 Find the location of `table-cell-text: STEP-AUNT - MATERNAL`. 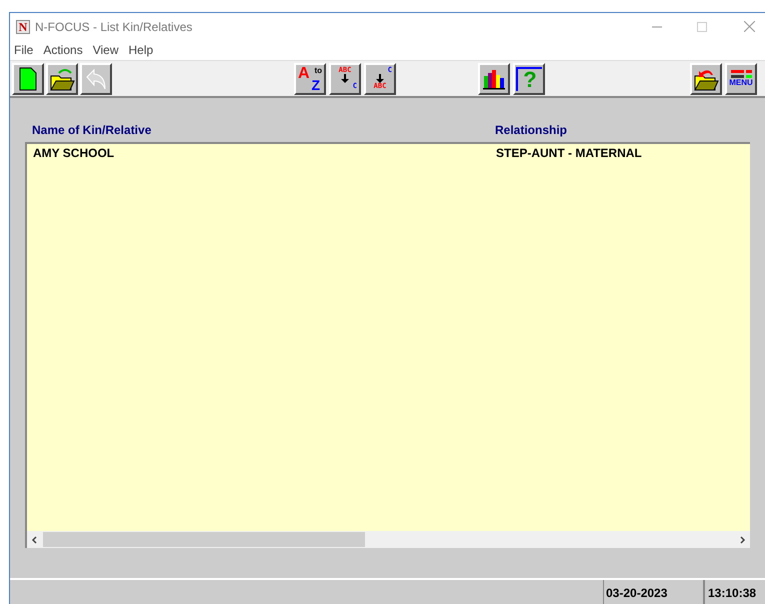

table-cell-text: STEP-AUNT - MATERNAL is located at coordinates (569, 153).